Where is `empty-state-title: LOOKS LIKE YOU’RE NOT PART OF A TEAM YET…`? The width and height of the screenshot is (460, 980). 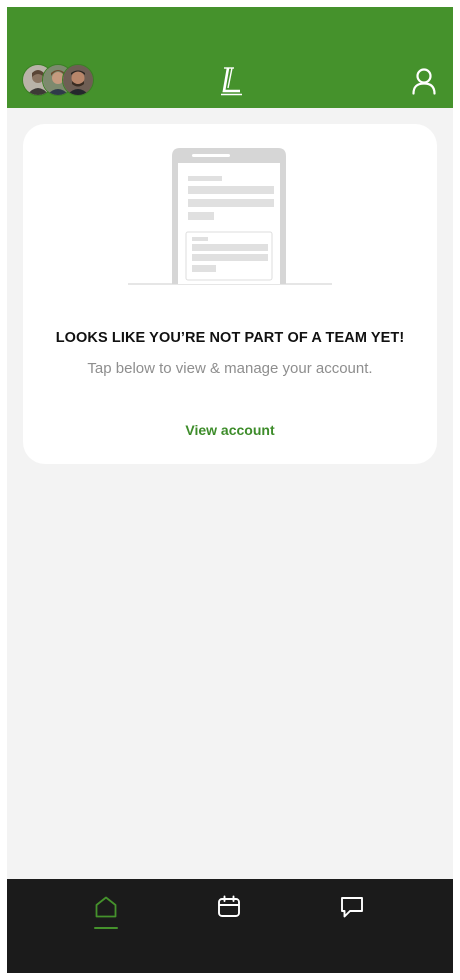 empty-state-title: LOOKS LIKE YOU’RE NOT PART OF A TEAM YET… is located at coordinates (230, 338).